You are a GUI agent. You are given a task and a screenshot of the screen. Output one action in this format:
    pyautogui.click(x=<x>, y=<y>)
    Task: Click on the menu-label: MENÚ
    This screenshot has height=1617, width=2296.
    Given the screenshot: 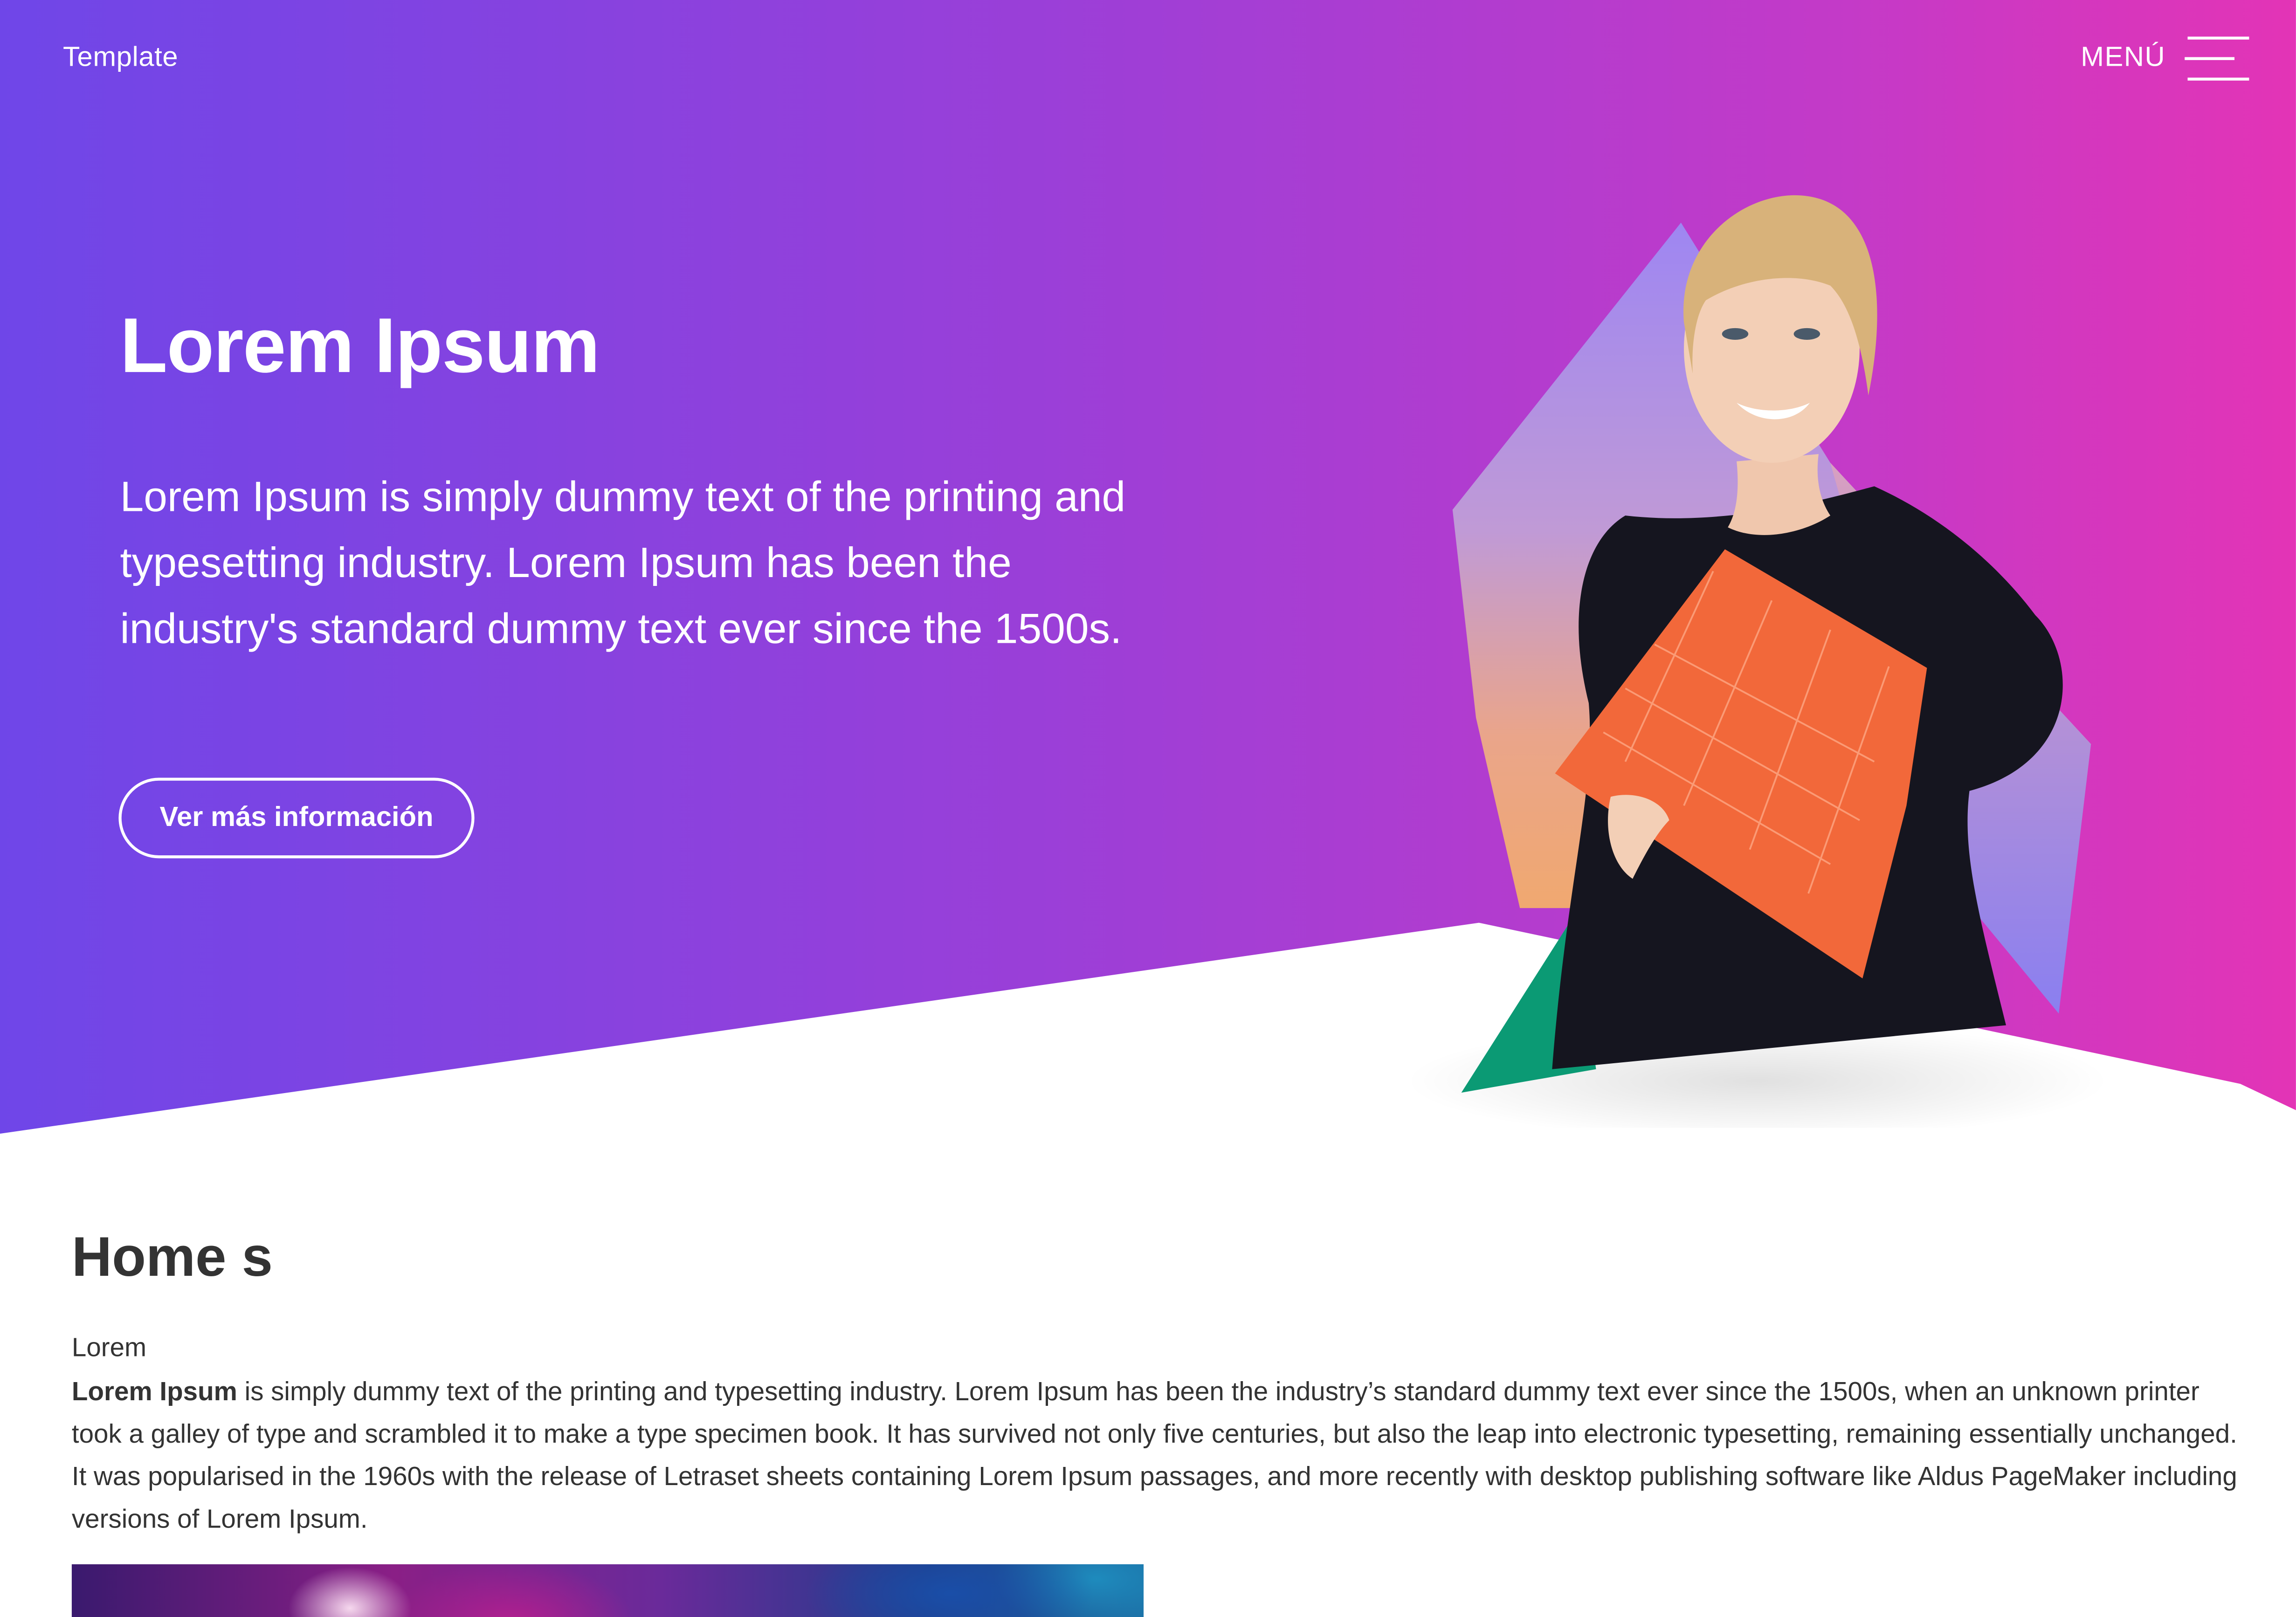 What is the action you would take?
    pyautogui.click(x=2123, y=58)
    